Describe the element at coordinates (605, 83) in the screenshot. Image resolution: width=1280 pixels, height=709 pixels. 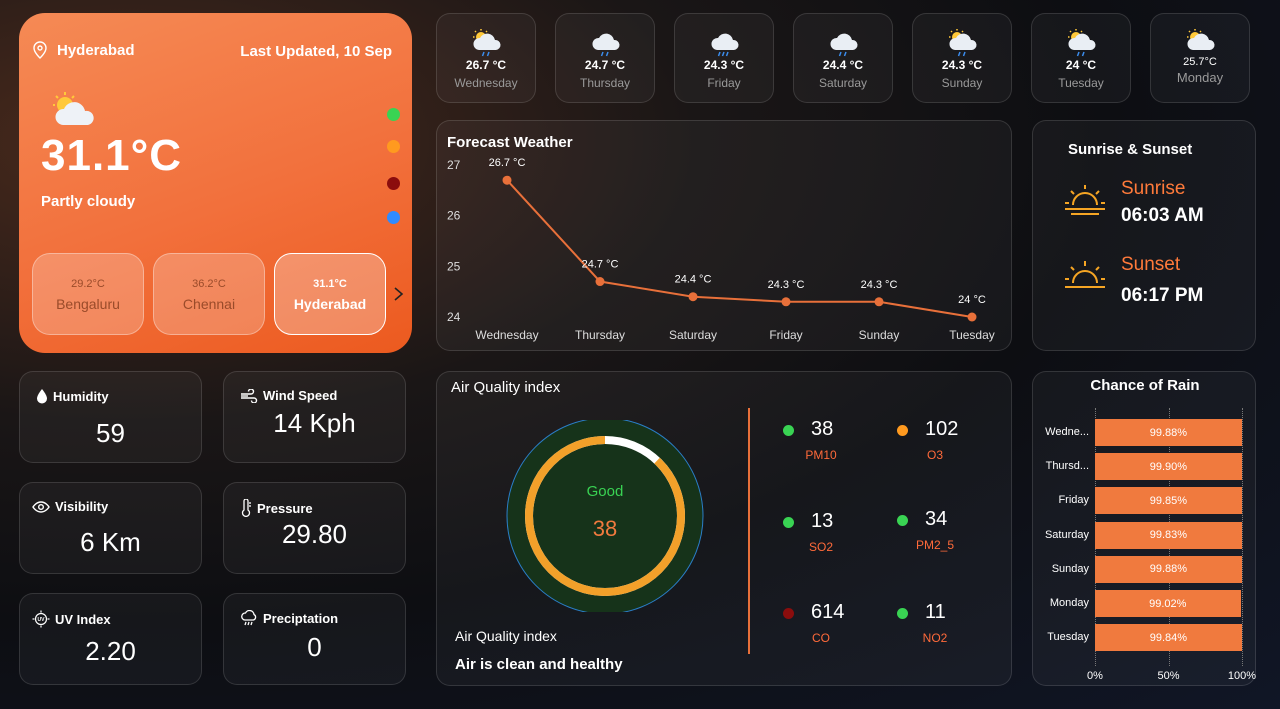
I see `forecast-day: Thursday` at that location.